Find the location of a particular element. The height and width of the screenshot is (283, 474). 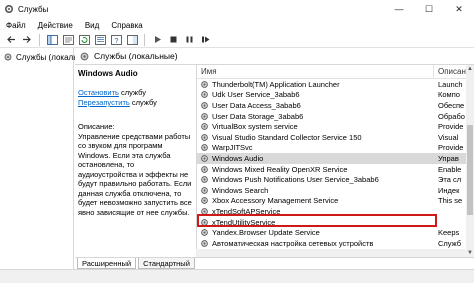

restart-line: Перезапустить службу is located at coordinates (135, 103).